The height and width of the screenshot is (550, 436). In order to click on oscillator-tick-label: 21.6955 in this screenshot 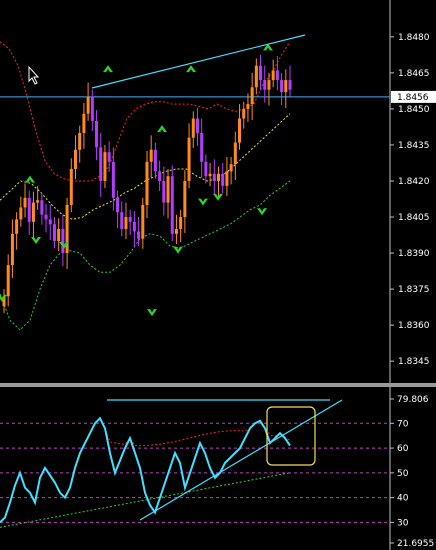, I will do `click(415, 544)`.